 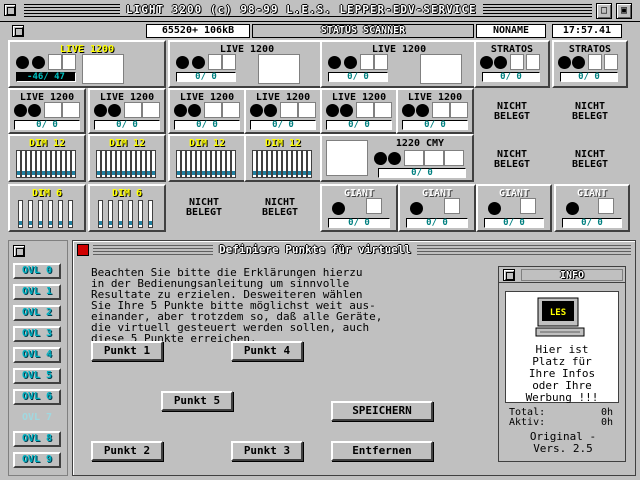 I want to click on device-dim6-1: DIM 6, so click(x=47, y=208).